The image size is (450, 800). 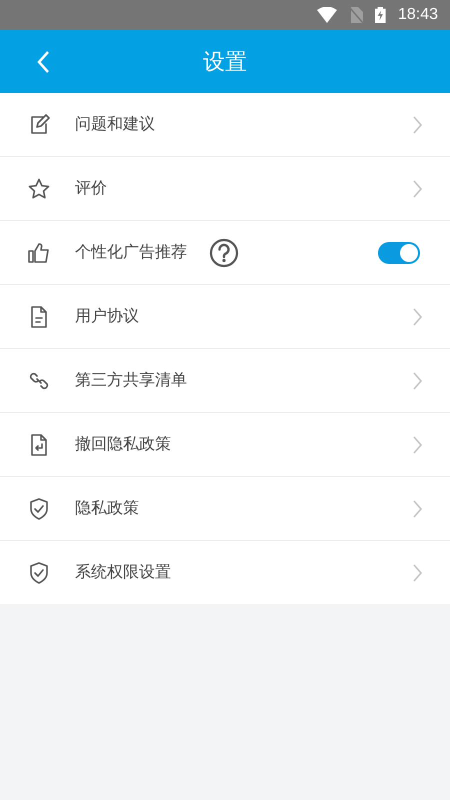 I want to click on item-label: 撤回隐私政策, so click(x=123, y=444).